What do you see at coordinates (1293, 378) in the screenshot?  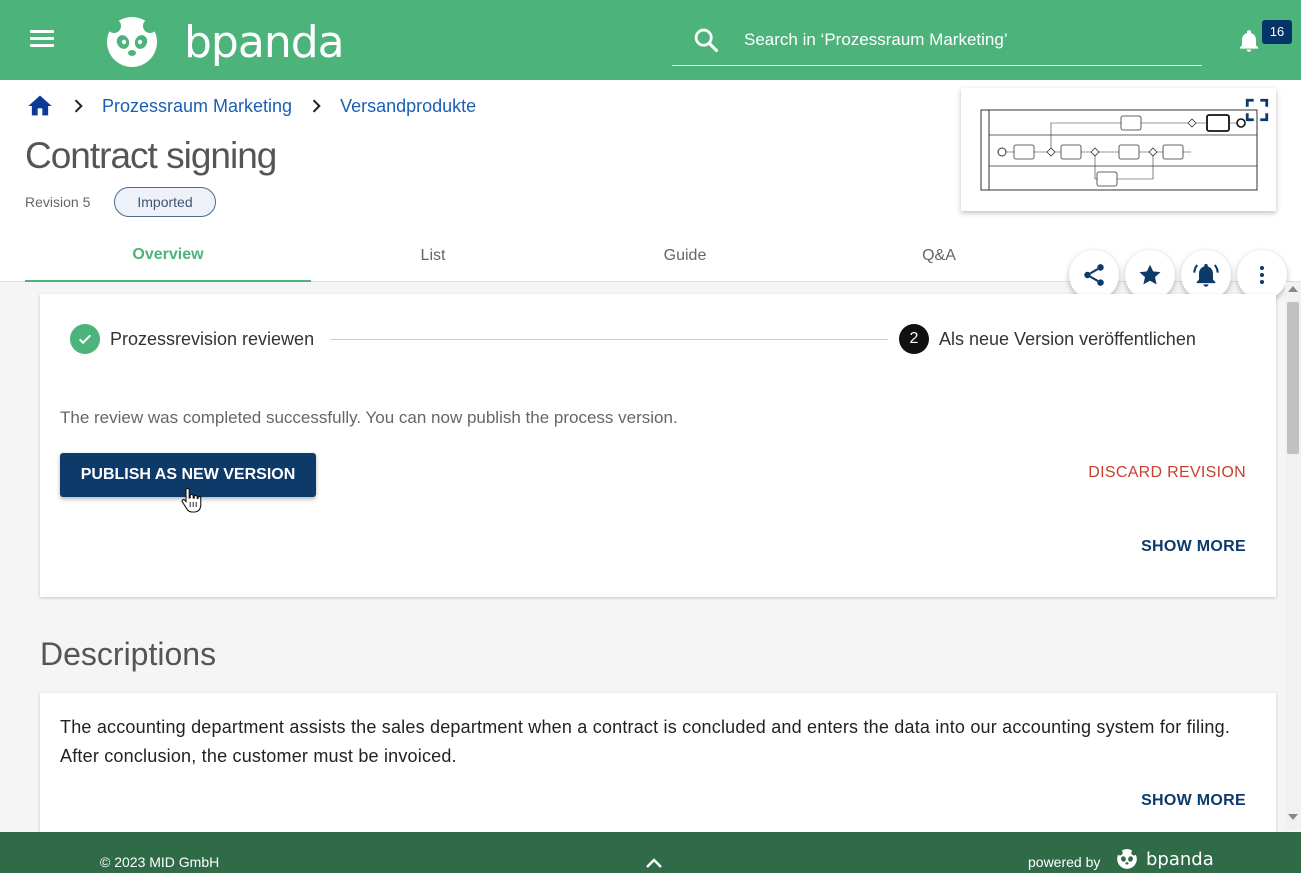 I see `scrollbar-thumb` at bounding box center [1293, 378].